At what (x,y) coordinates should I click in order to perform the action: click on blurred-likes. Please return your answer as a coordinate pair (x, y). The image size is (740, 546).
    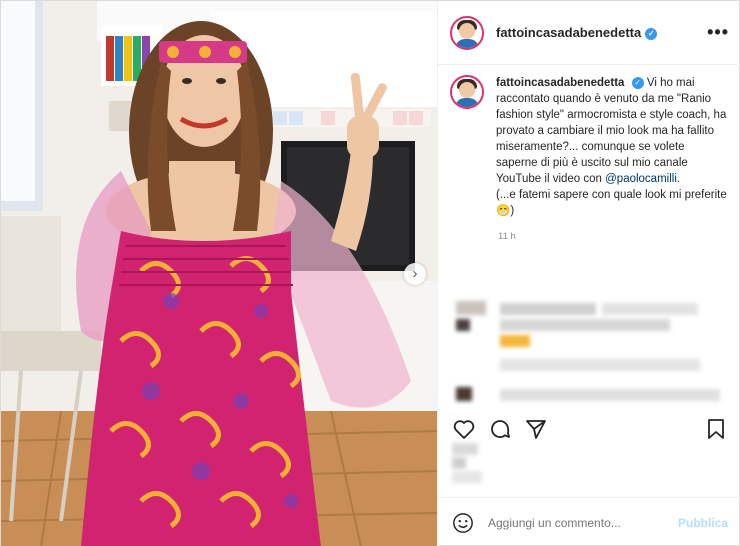
    Looking at the image, I should click on (589, 468).